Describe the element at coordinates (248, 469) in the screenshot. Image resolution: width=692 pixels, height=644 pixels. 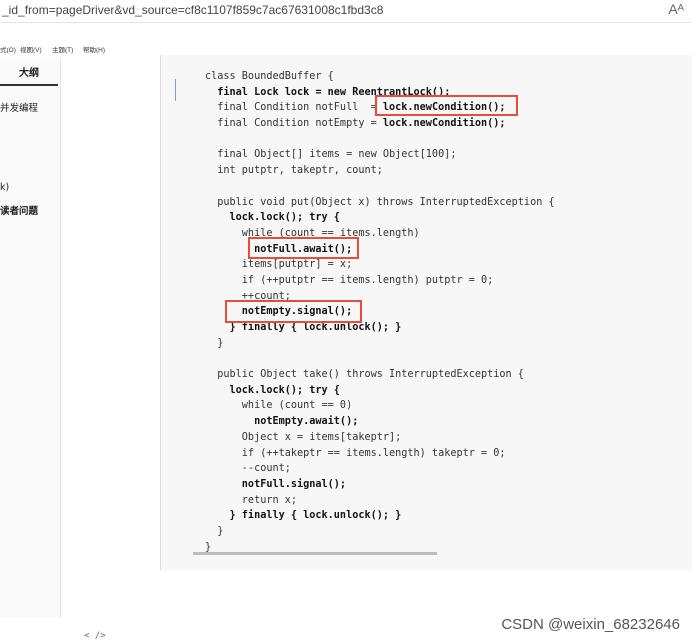
I see `code-token: --count;` at that location.